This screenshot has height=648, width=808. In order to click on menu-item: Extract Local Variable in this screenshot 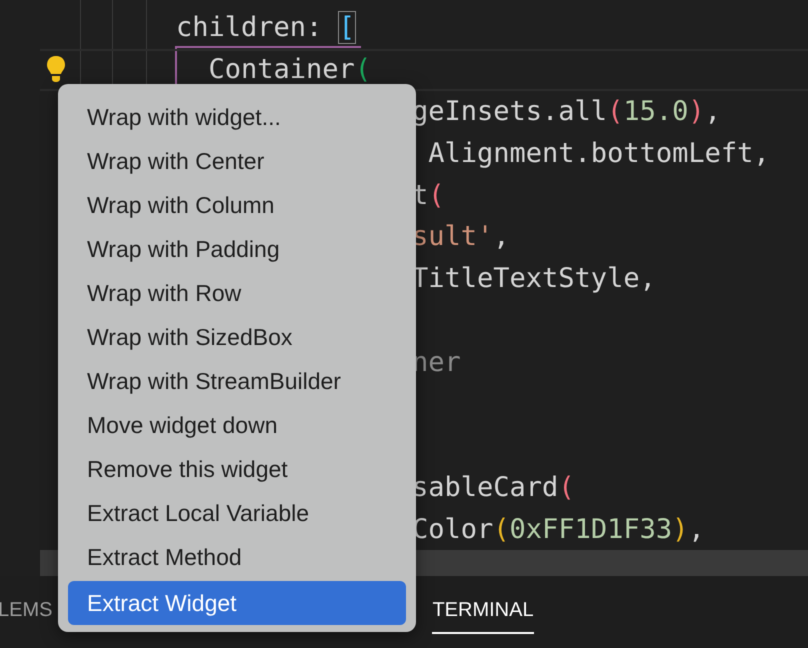, I will do `click(237, 513)`.